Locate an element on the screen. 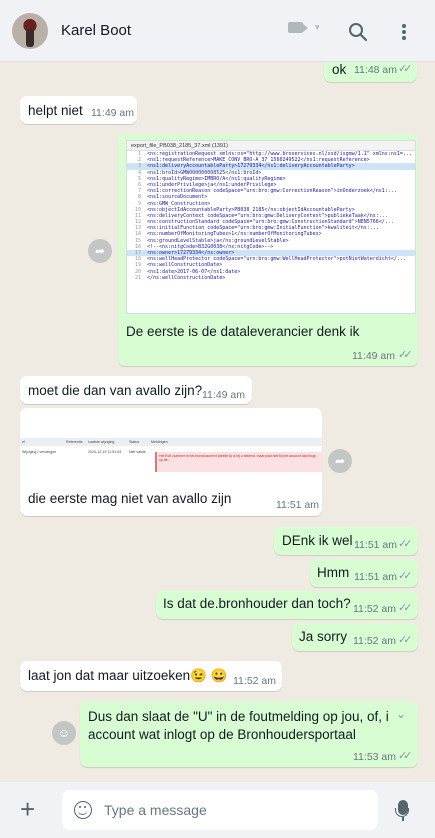  video-call-button: ▾ is located at coordinates (304, 27).